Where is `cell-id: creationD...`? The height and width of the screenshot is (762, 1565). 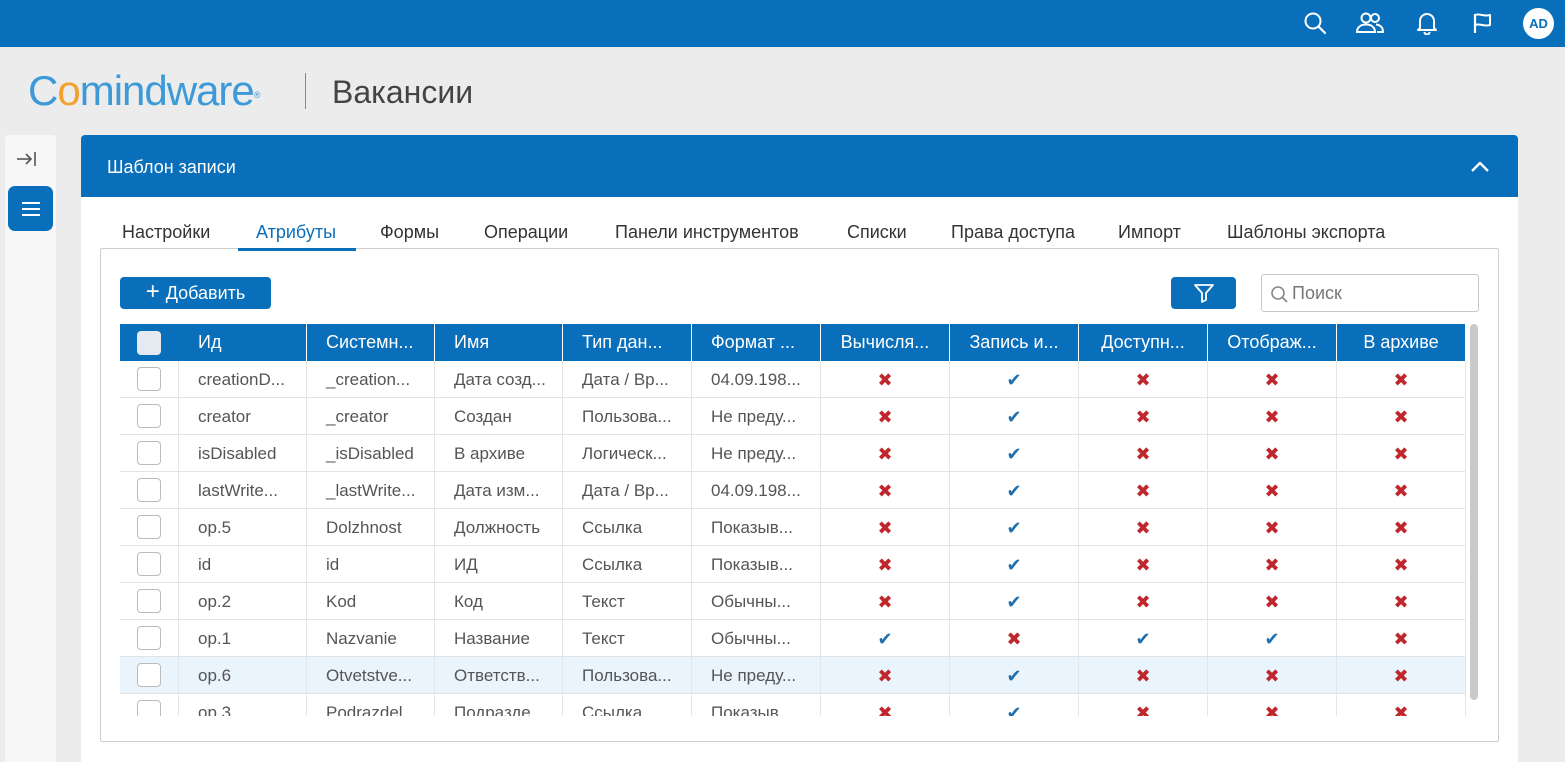 cell-id: creationD... is located at coordinates (243, 379).